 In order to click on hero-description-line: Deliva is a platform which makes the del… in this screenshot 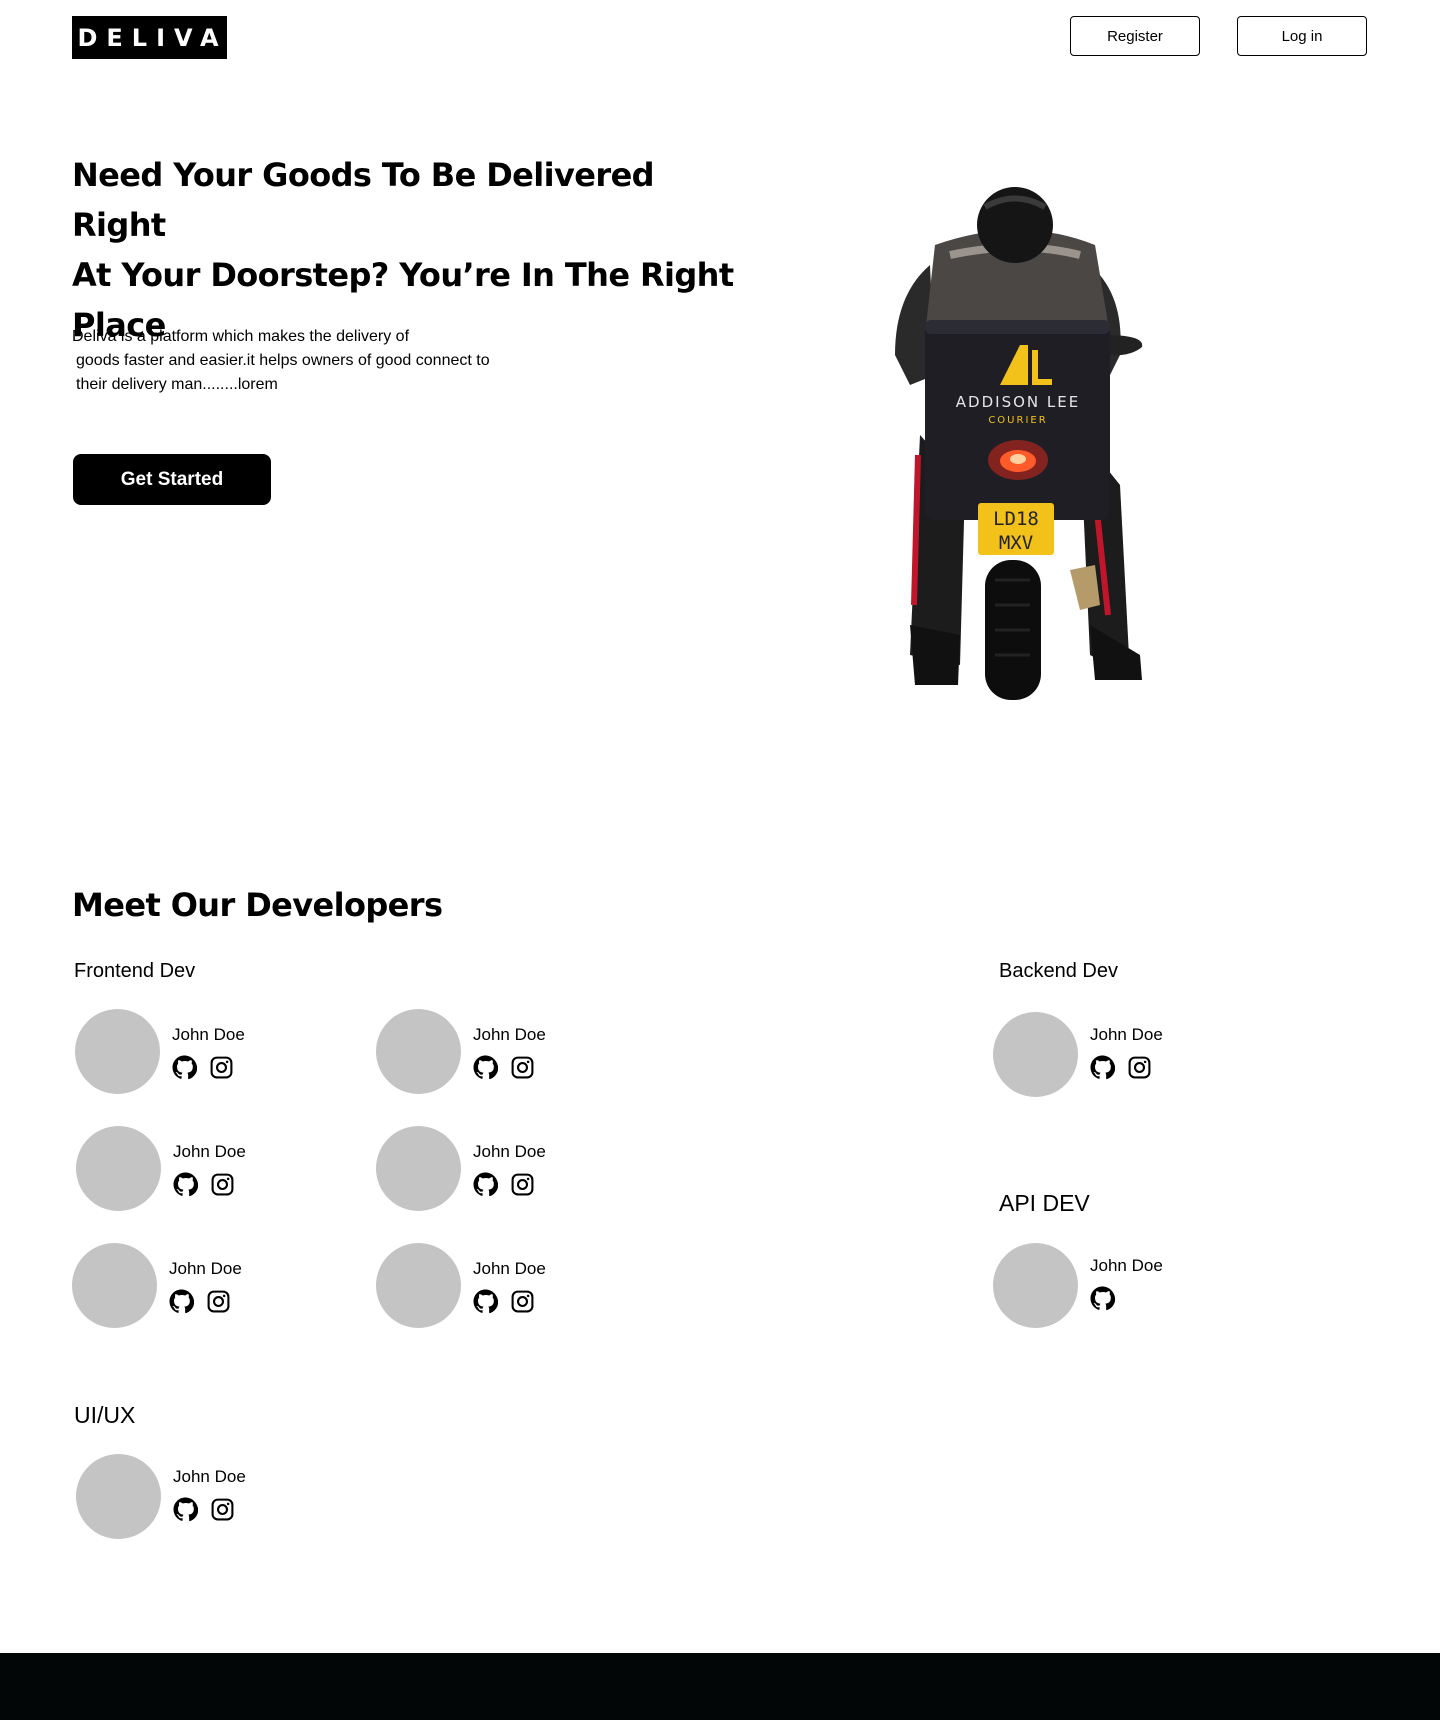, I will do `click(241, 336)`.